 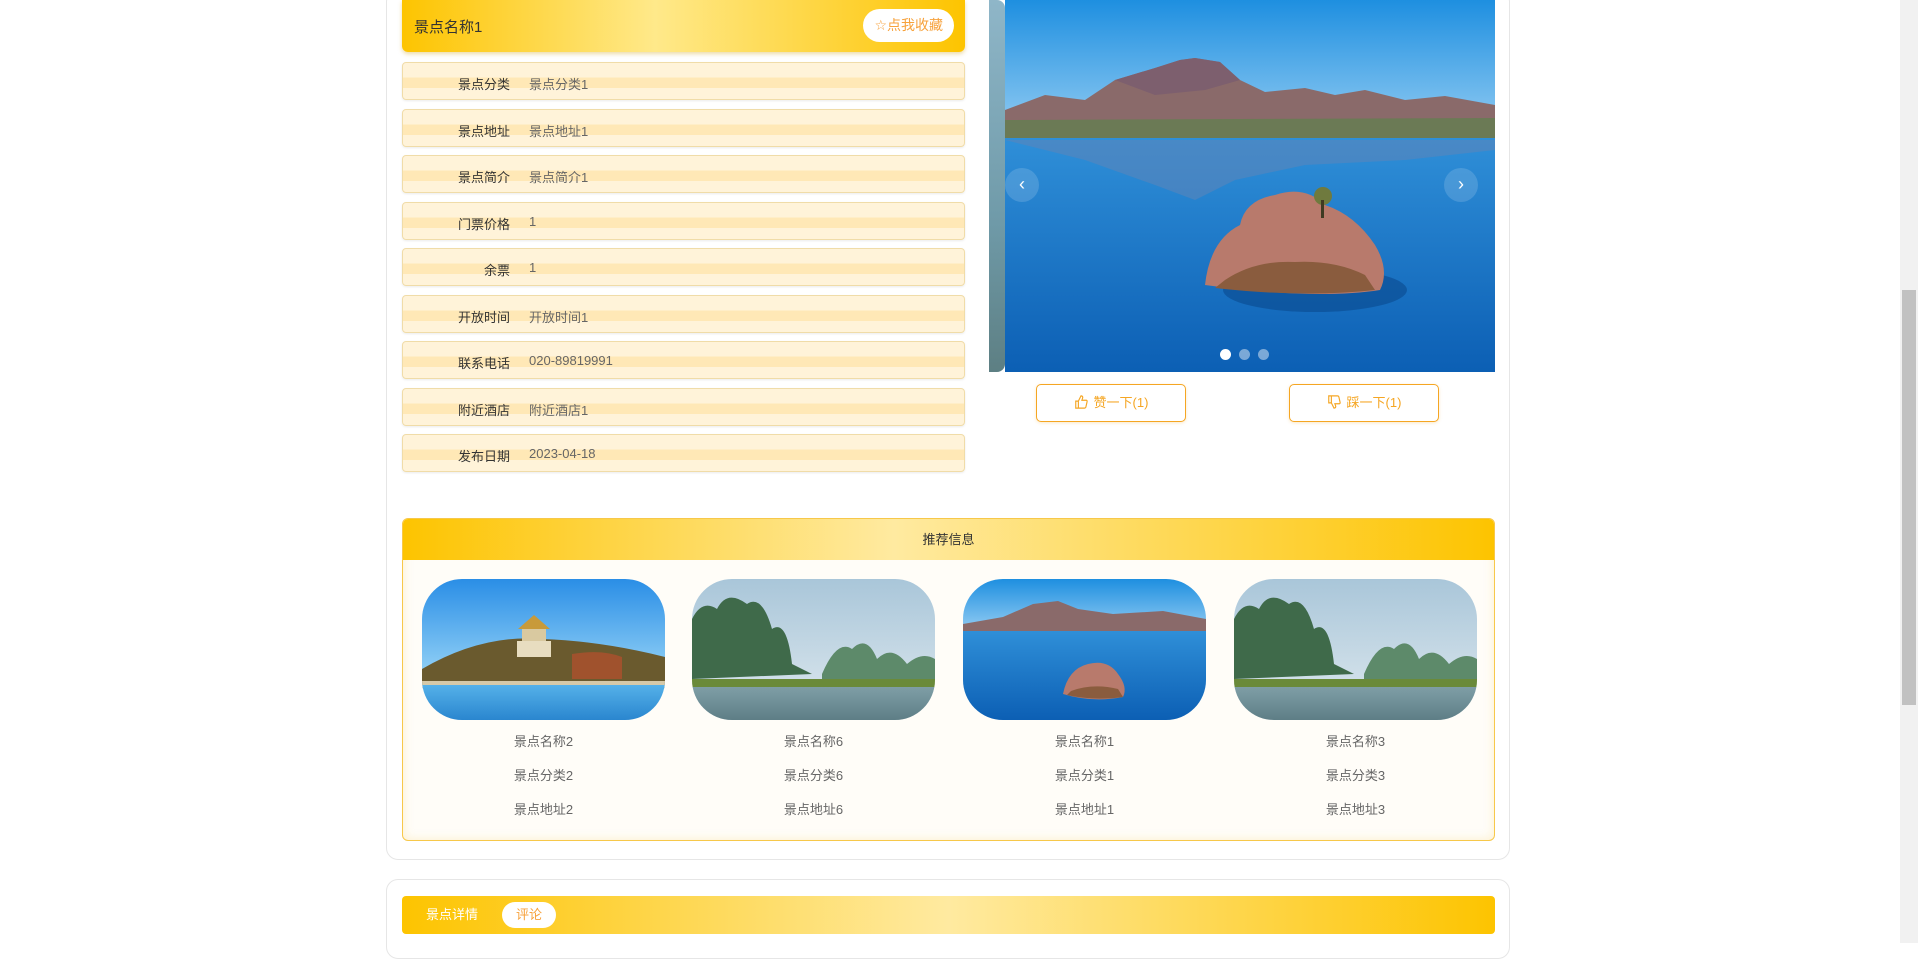 What do you see at coordinates (483, 131) in the screenshot?
I see `row-label: 景点地址` at bounding box center [483, 131].